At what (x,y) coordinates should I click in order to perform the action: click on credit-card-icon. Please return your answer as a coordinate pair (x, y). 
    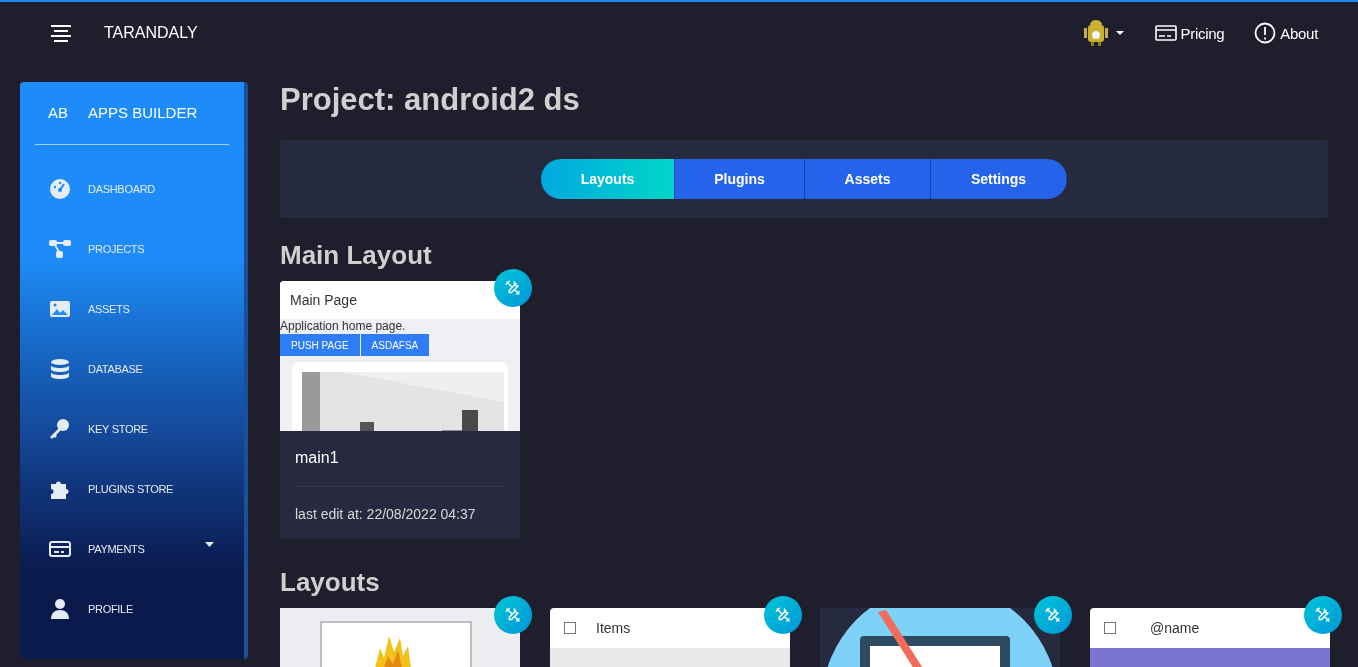
    Looking at the image, I should click on (1165, 33).